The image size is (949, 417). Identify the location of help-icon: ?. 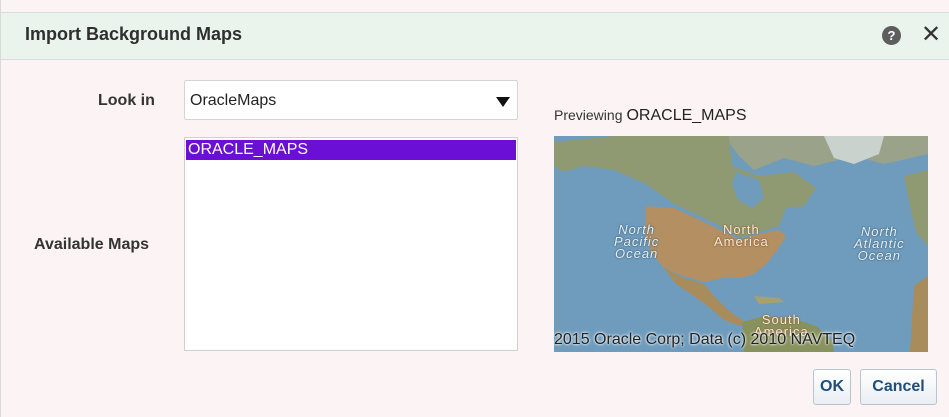
(891, 35).